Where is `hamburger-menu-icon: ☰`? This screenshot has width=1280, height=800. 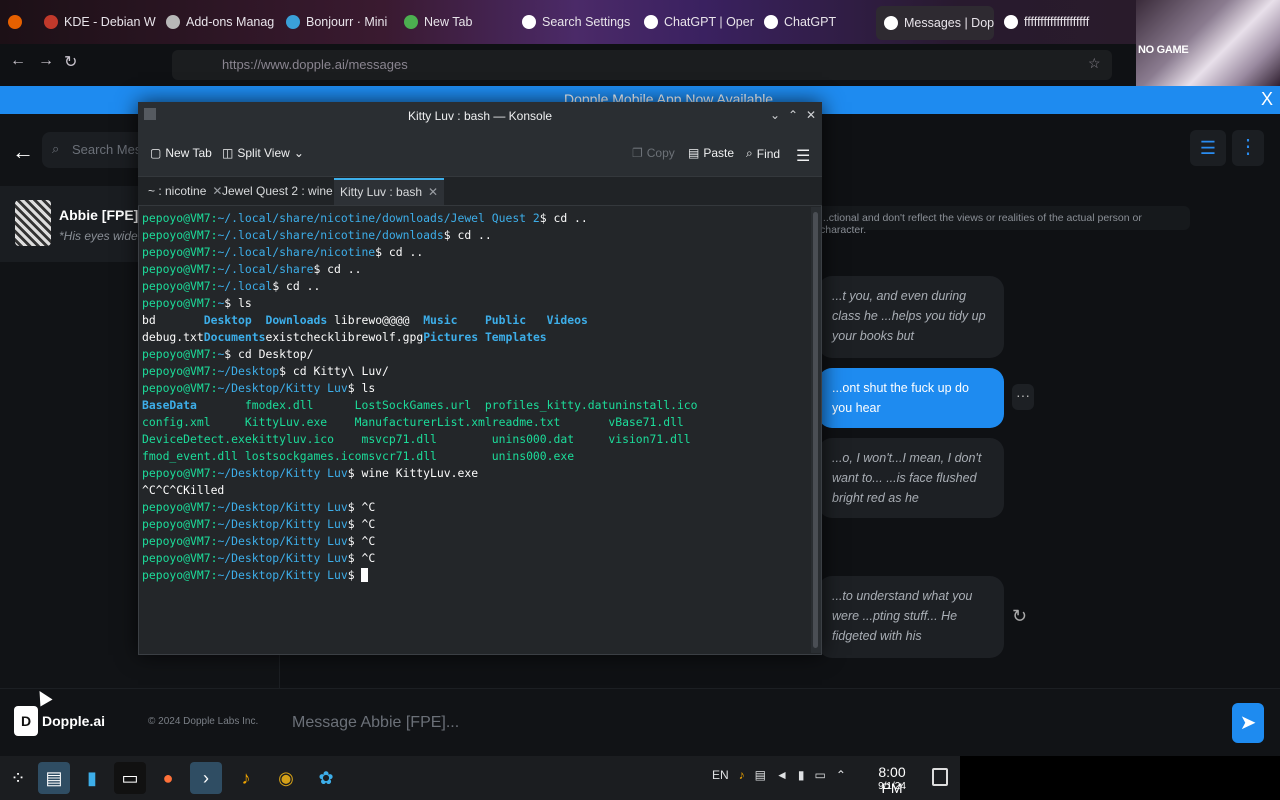 hamburger-menu-icon: ☰ is located at coordinates (803, 156).